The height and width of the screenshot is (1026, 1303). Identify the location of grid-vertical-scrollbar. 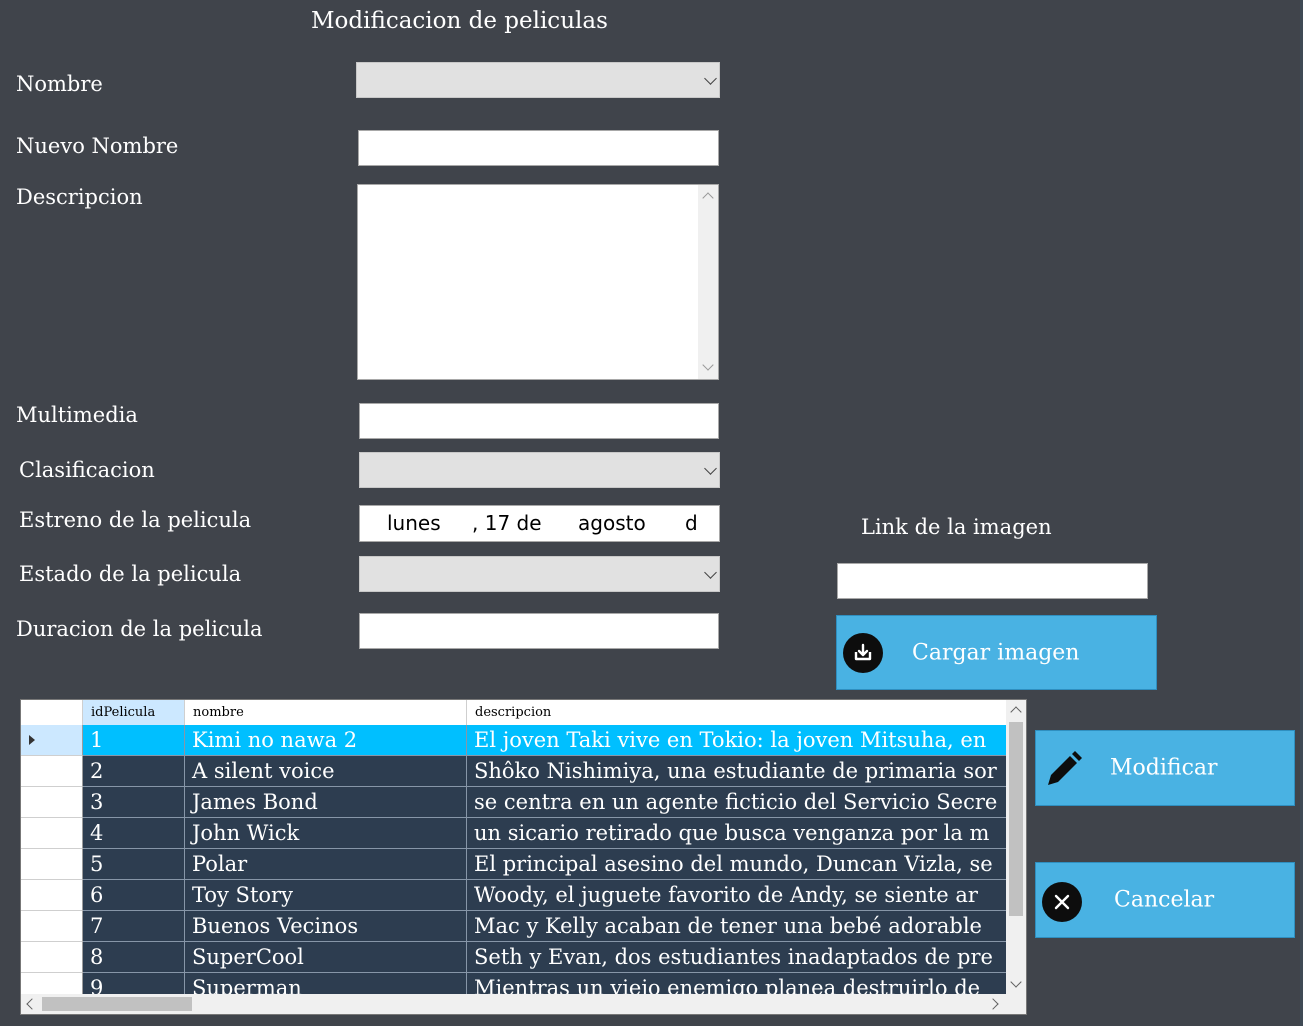
(1016, 847).